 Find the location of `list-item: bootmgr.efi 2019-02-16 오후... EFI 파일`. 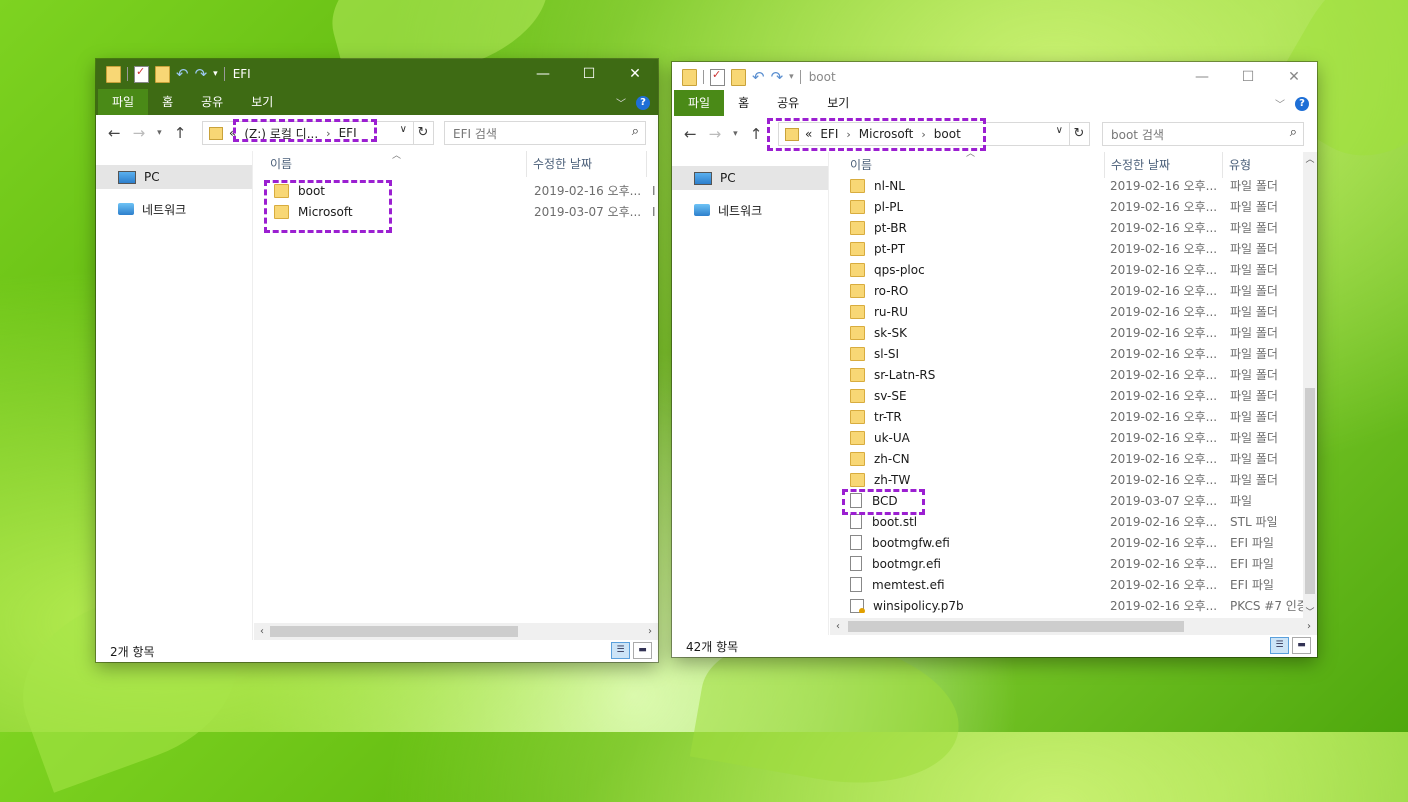

list-item: bootmgr.efi 2019-02-16 오후... EFI 파일 is located at coordinates (1073, 563).